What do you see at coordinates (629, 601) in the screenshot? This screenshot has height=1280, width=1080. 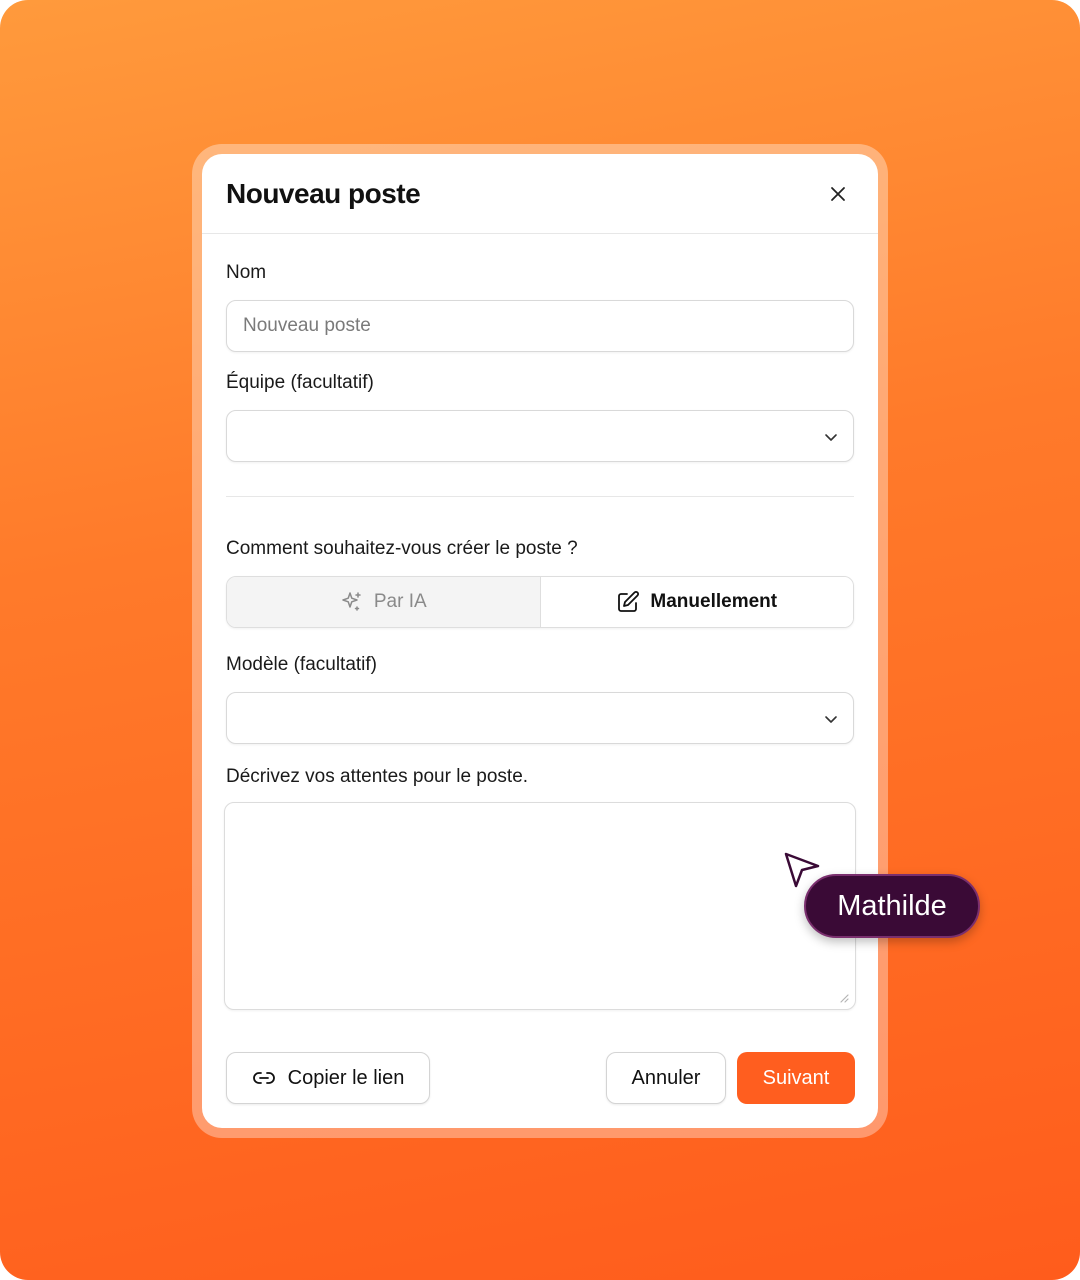 I see `edit-icon` at bounding box center [629, 601].